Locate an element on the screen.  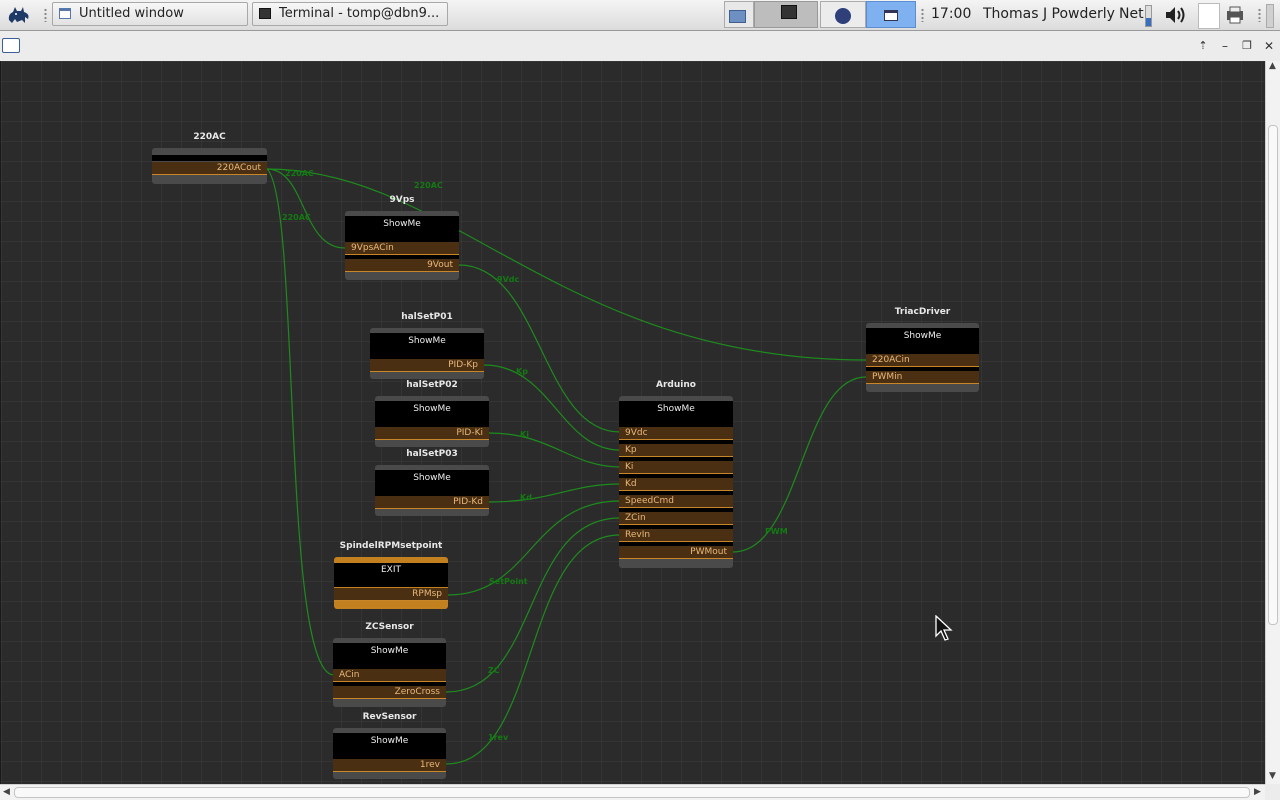
taskbar-window-label: Untitled window is located at coordinates (131, 13).